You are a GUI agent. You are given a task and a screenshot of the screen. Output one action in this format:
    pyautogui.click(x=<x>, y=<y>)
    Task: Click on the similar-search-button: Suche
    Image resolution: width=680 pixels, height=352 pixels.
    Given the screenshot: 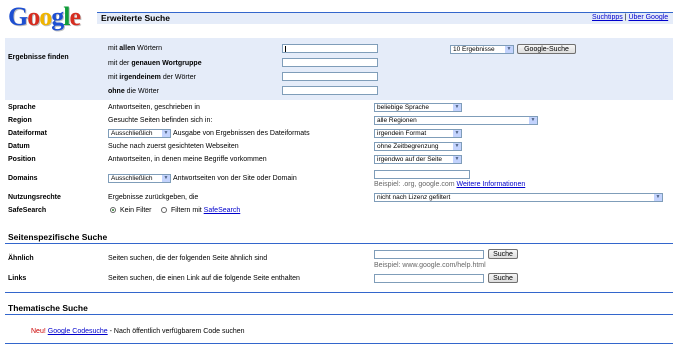 What is the action you would take?
    pyautogui.click(x=503, y=254)
    